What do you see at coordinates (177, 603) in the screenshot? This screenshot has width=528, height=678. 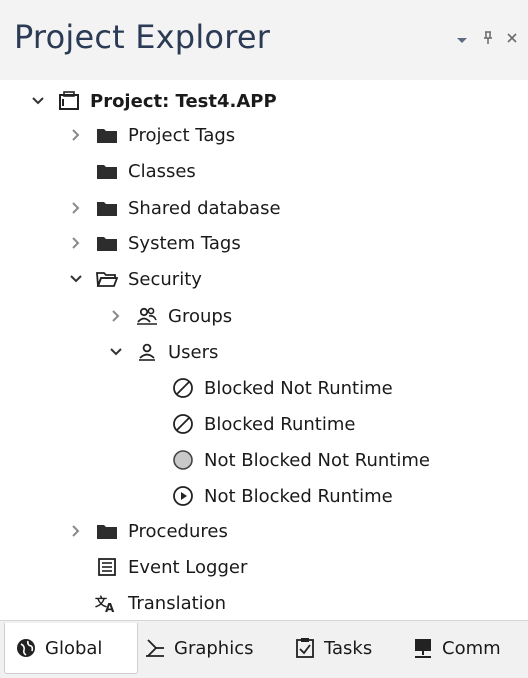 I see `tree-item-label: Translation` at bounding box center [177, 603].